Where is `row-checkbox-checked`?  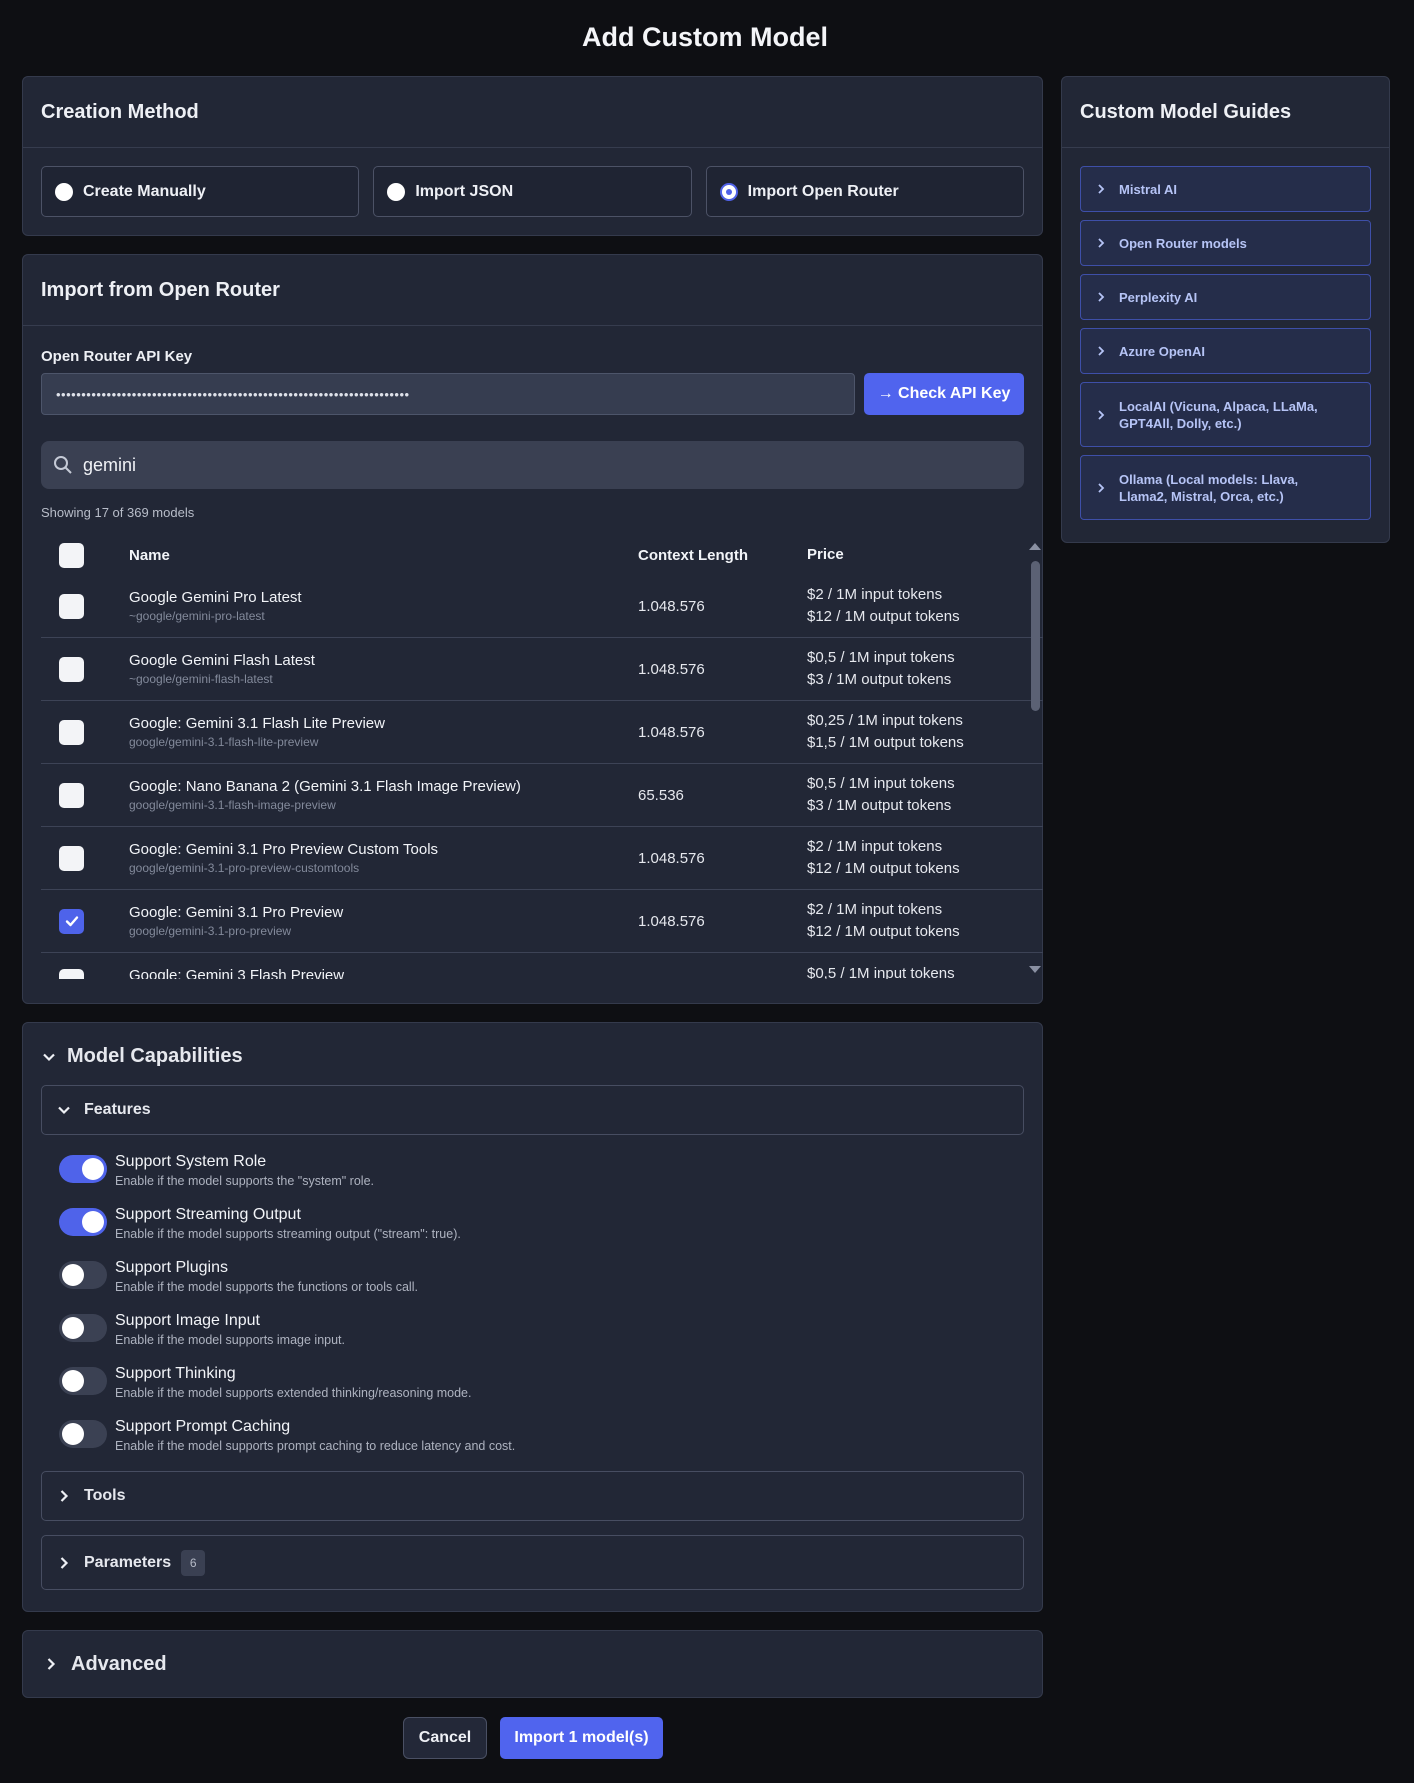
row-checkbox-checked is located at coordinates (71, 921).